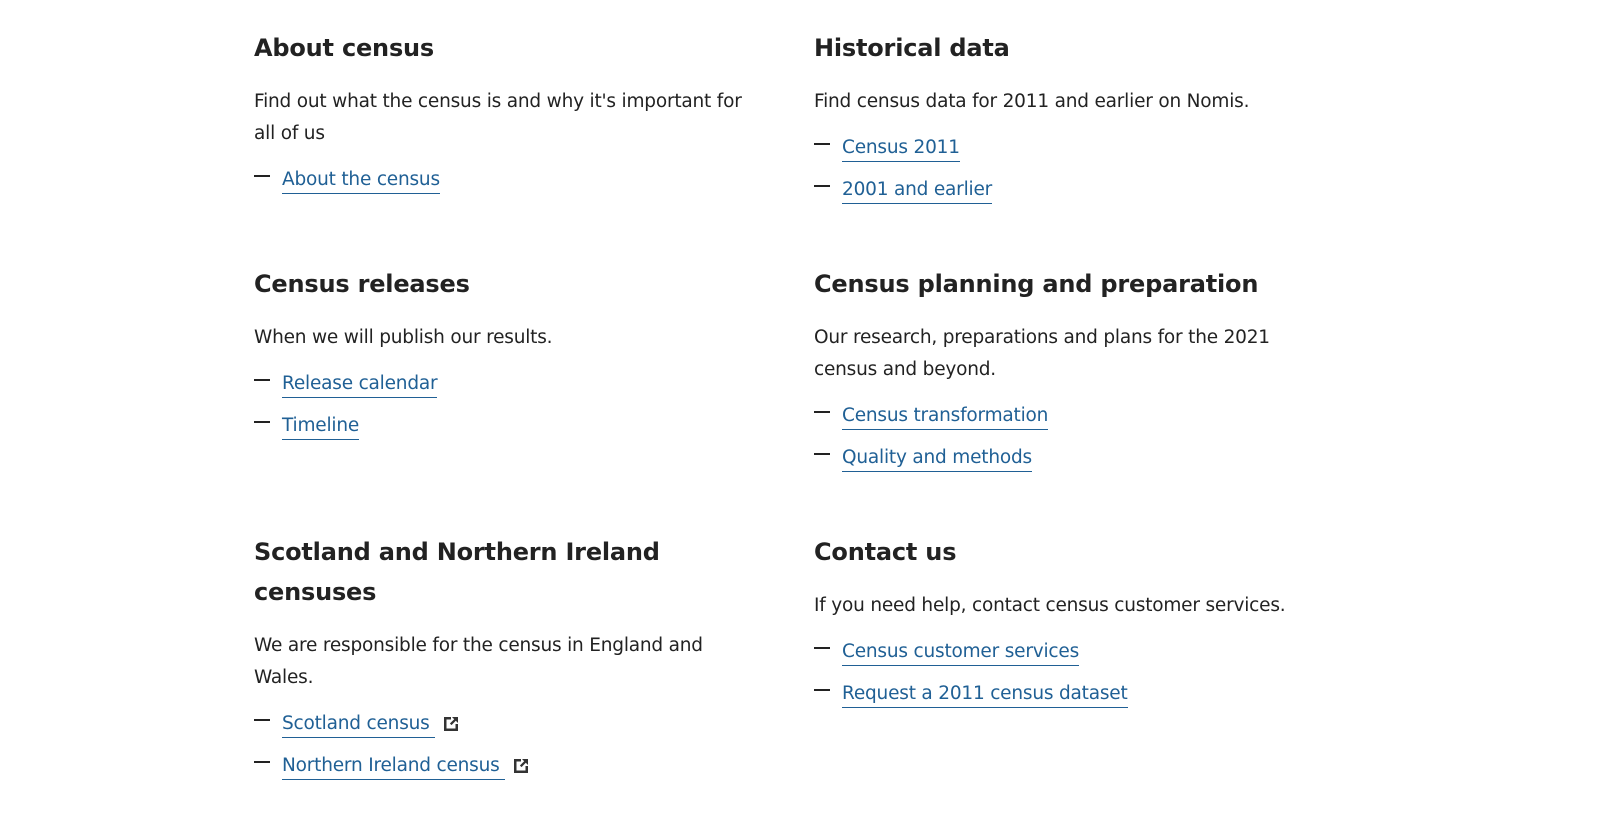  Describe the element at coordinates (362, 284) in the screenshot. I see `section-heading: Census releases` at that location.